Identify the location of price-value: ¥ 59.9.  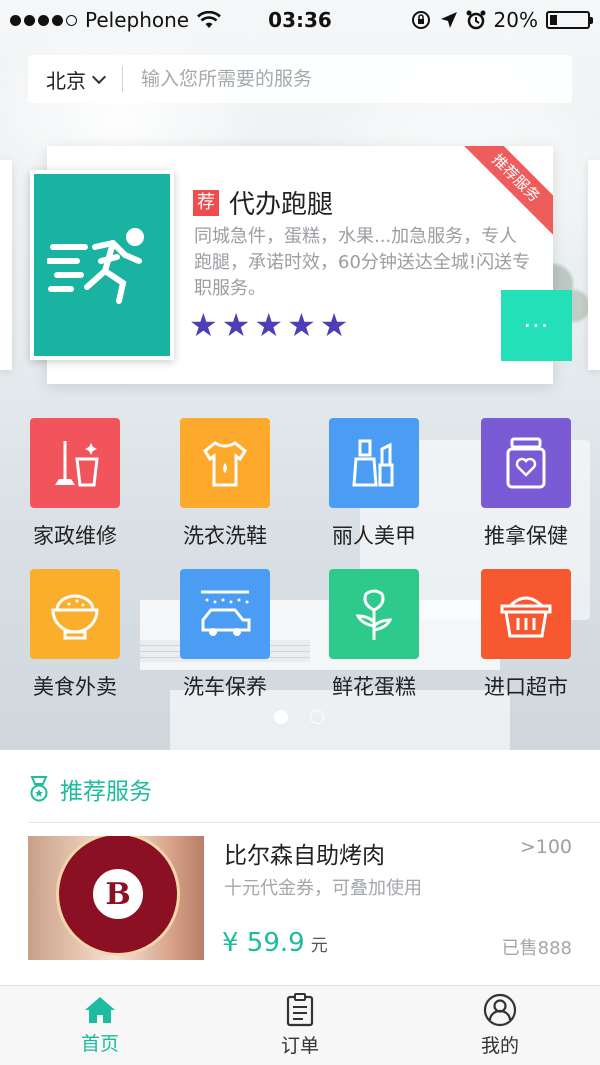
(263, 943).